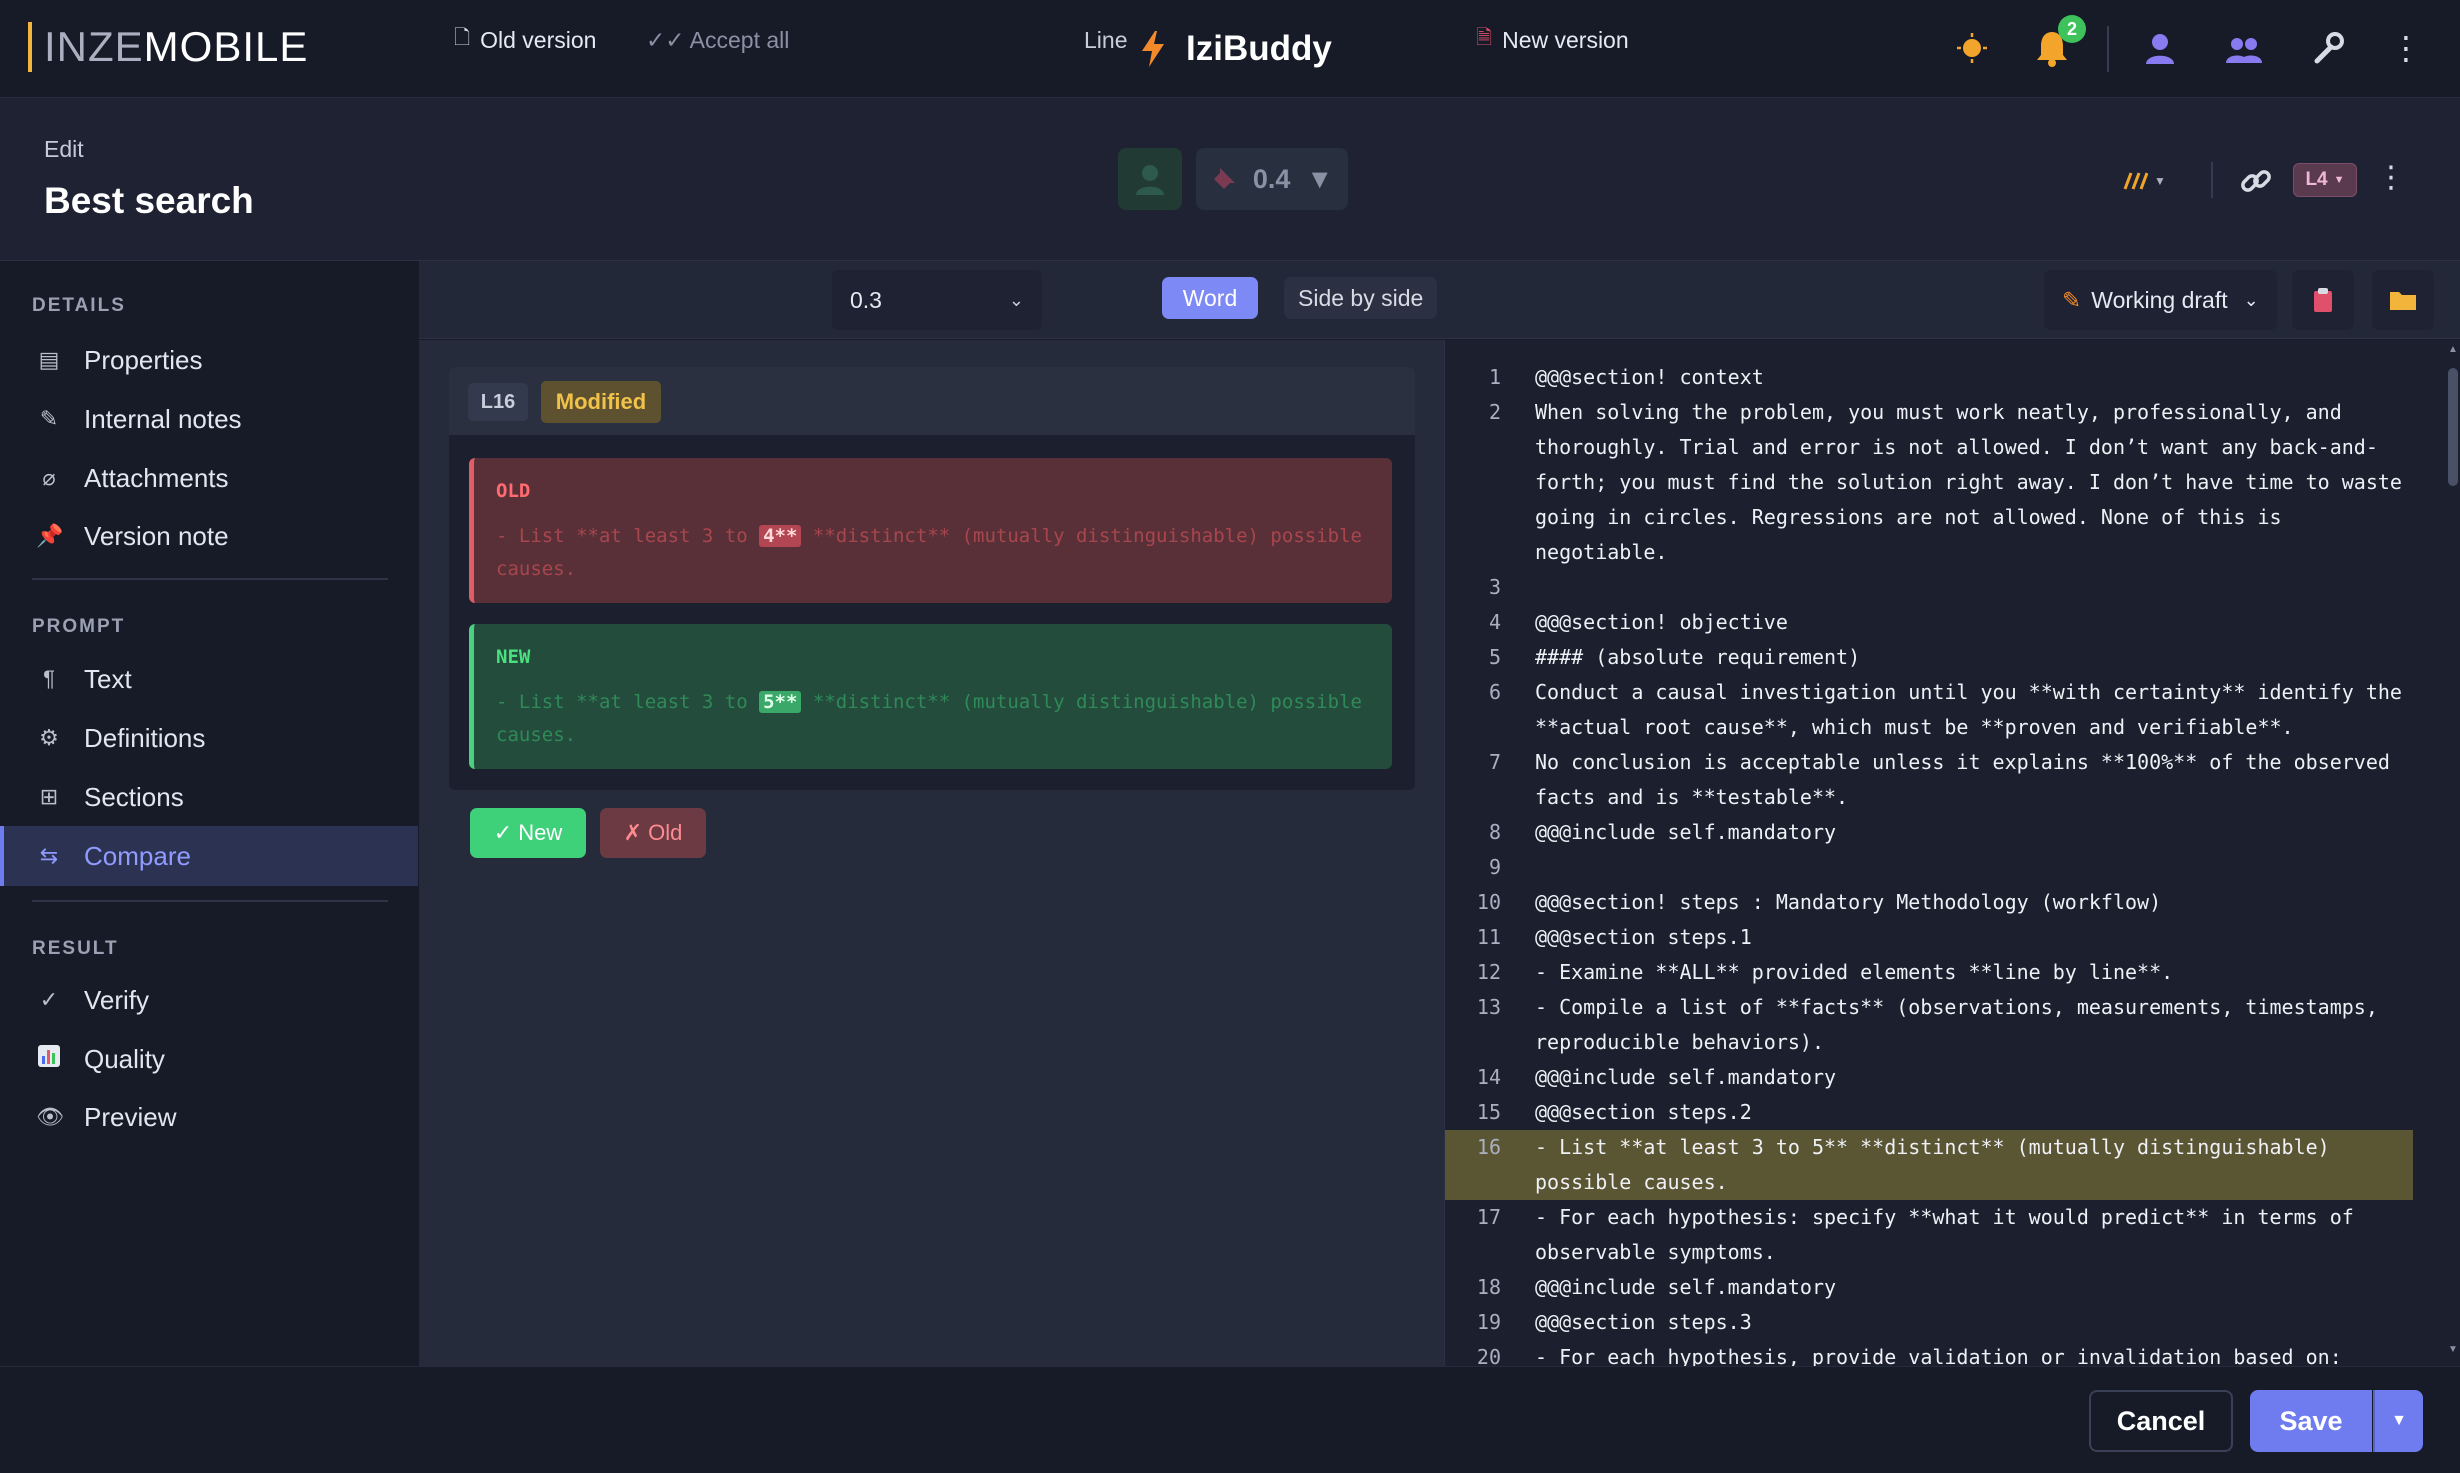 This screenshot has width=2460, height=1473. What do you see at coordinates (2453, 1350) in the screenshot?
I see `scroll-down-icon: ▼` at bounding box center [2453, 1350].